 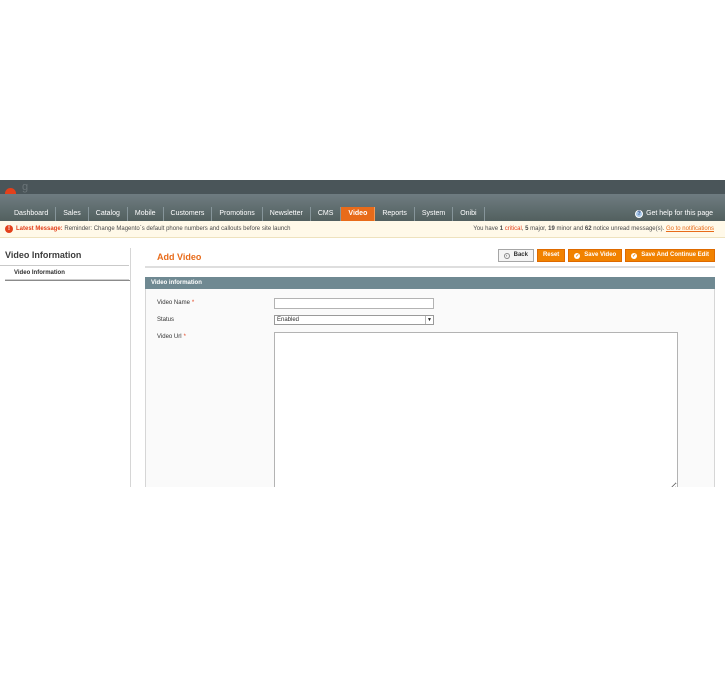 I want to click on go-to-notifications-link: Go to notifications, so click(x=690, y=229).